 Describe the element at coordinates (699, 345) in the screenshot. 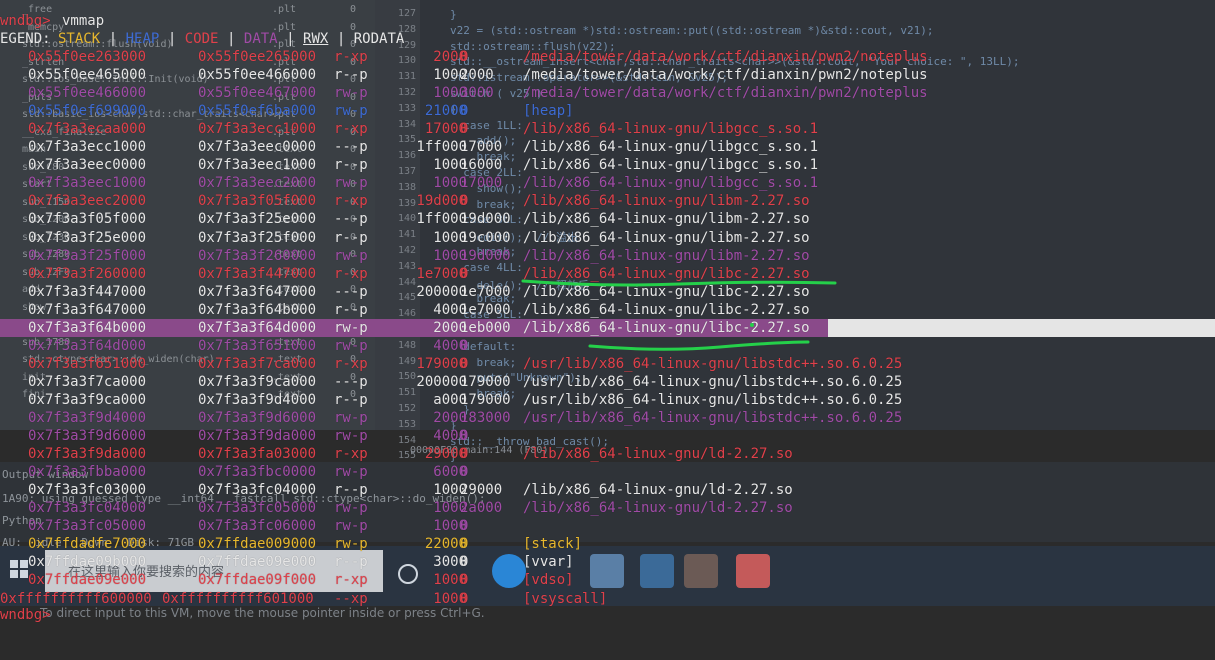

I see `annotation-underline-libc-data` at that location.